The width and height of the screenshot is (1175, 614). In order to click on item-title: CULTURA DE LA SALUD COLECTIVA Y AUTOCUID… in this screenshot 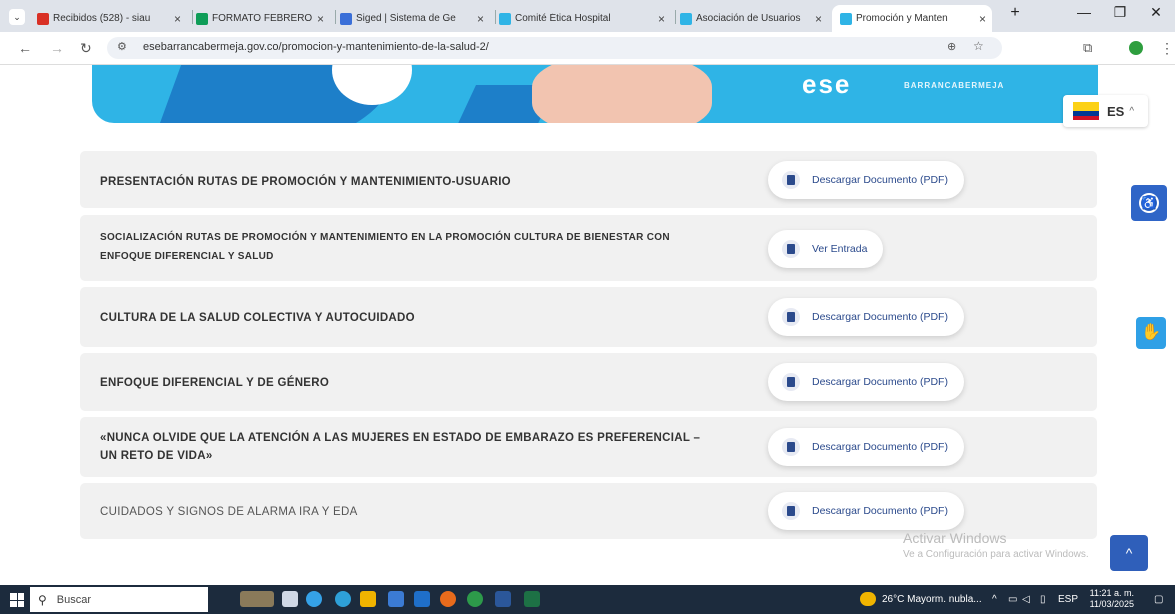, I will do `click(257, 318)`.